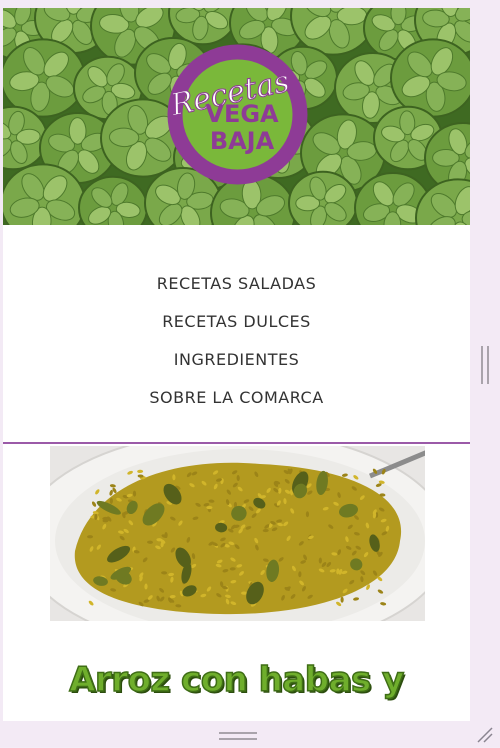 The image size is (500, 748). Describe the element at coordinates (236, 397) in the screenshot. I see `nav-item-sobre-la-comarca: SOBRE LA COMARCA` at that location.